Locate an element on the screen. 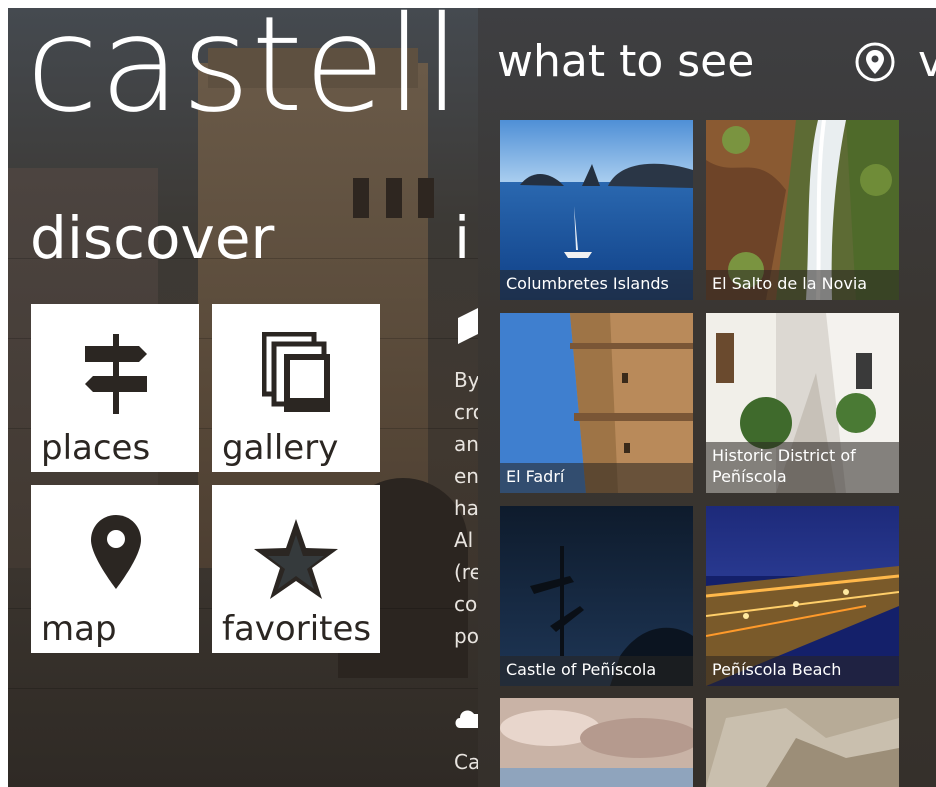 The height and width of the screenshot is (787, 936). section-heading-discover: discover is located at coordinates (152, 238).